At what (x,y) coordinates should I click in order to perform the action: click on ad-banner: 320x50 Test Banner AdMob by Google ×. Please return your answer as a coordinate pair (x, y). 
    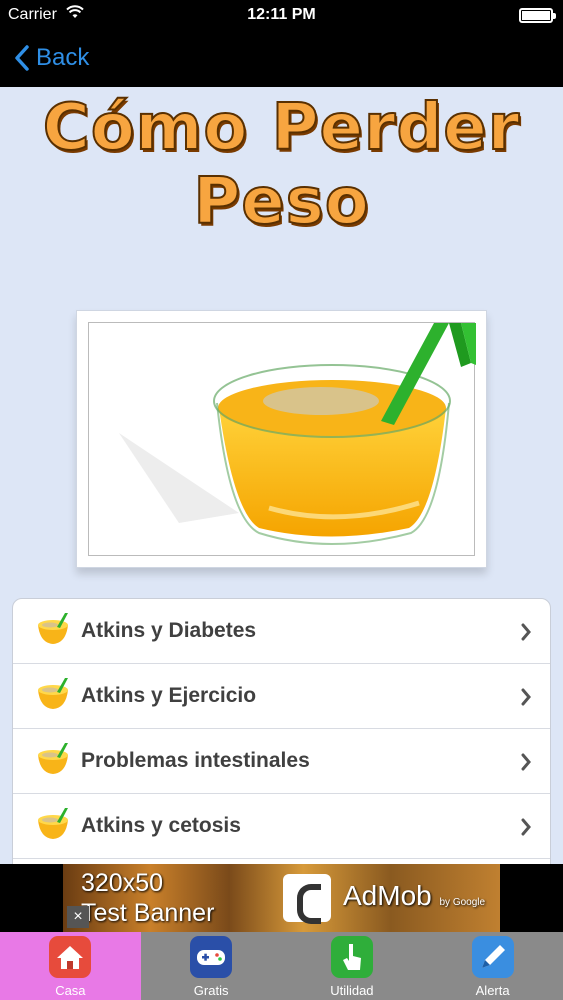
    Looking at the image, I should click on (281, 898).